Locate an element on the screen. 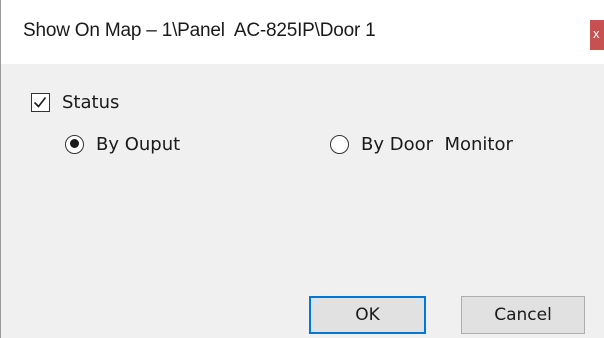  window-title: Show On Map – 1\Panel AC-825IP\Door 1 is located at coordinates (199, 30).